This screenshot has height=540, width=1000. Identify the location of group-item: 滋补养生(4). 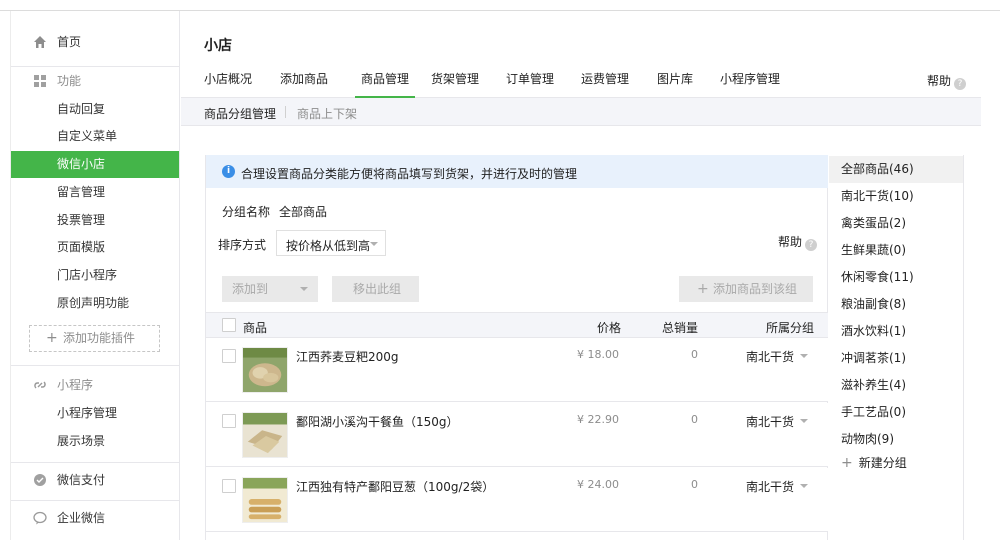
(896, 385).